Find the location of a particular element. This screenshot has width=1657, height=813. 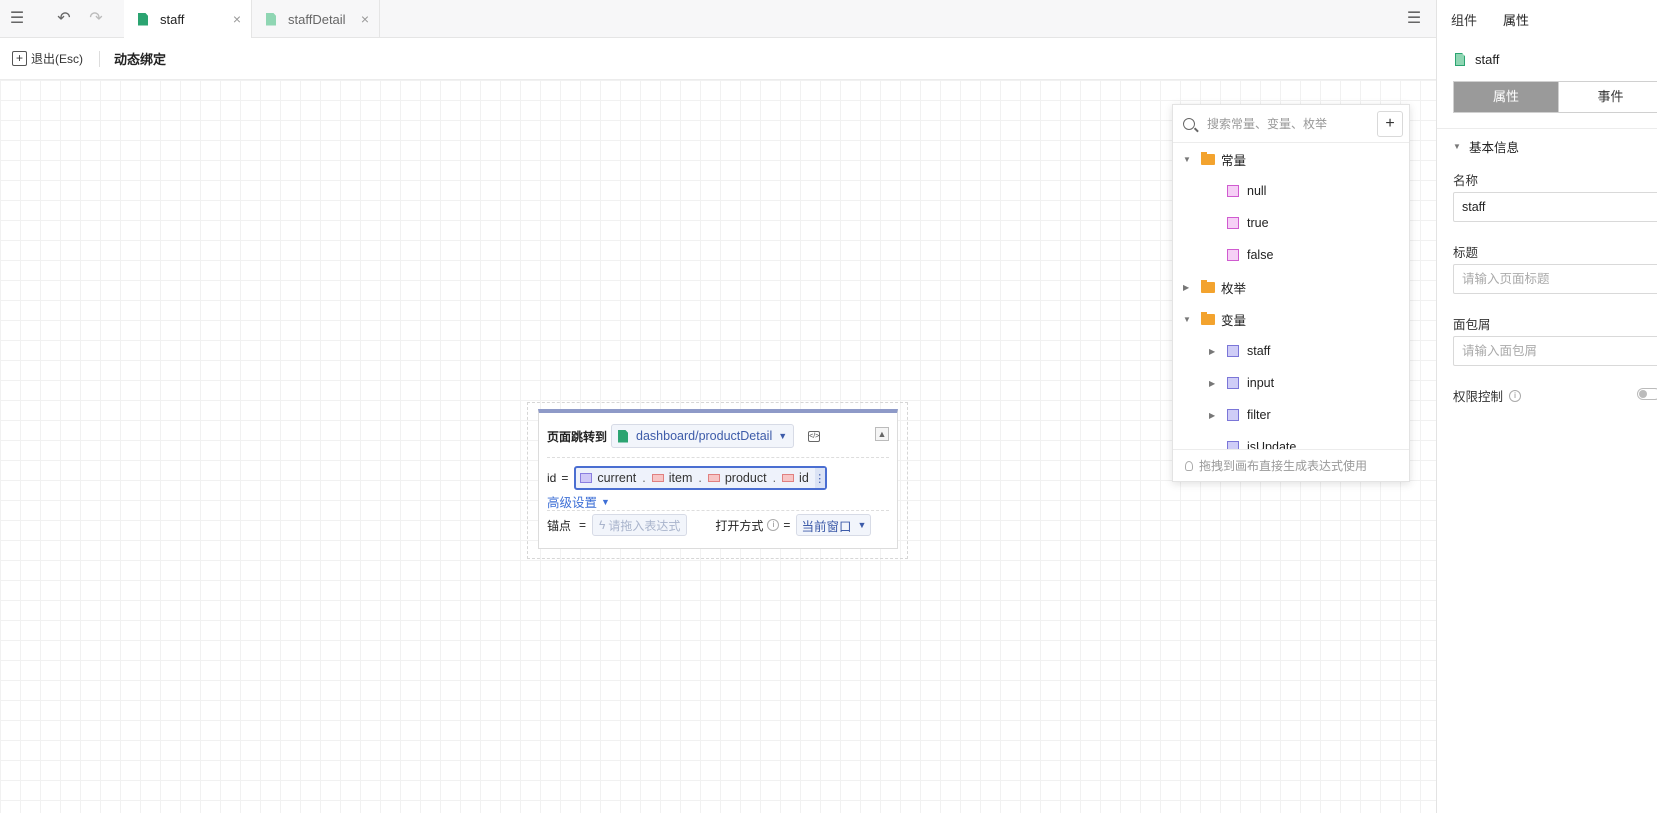

tree-item-input: ▶ input is located at coordinates (1241, 383).